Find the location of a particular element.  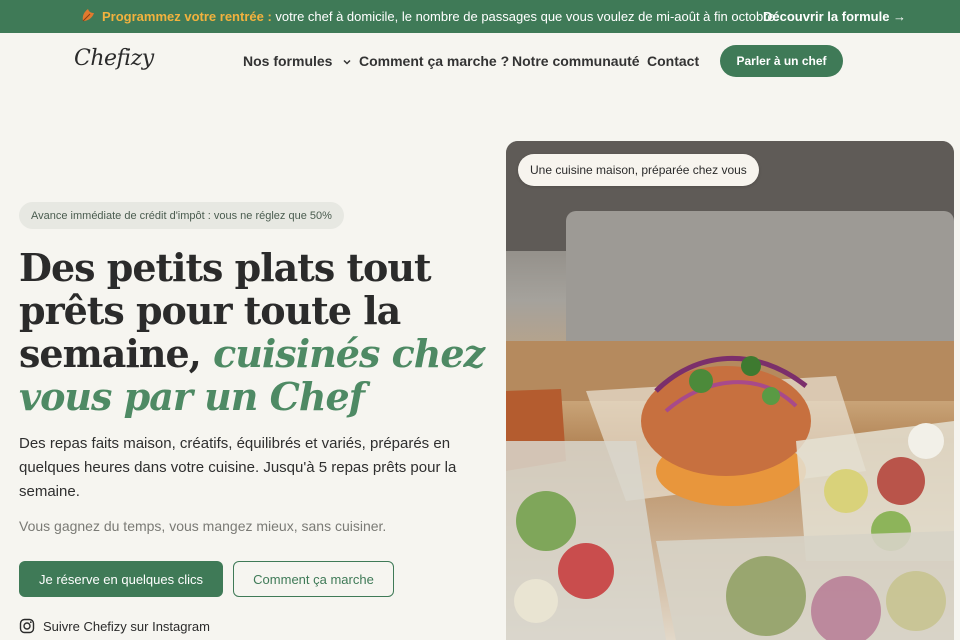

logo: Chefizy is located at coordinates (114, 58).